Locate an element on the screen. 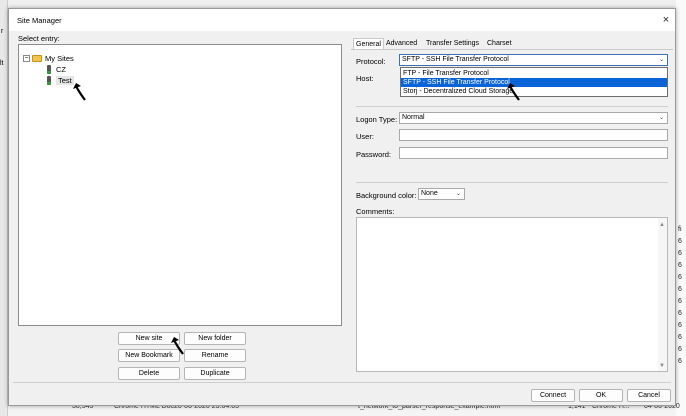  tree-item-my-sites: − My Sites is located at coordinates (48, 58).